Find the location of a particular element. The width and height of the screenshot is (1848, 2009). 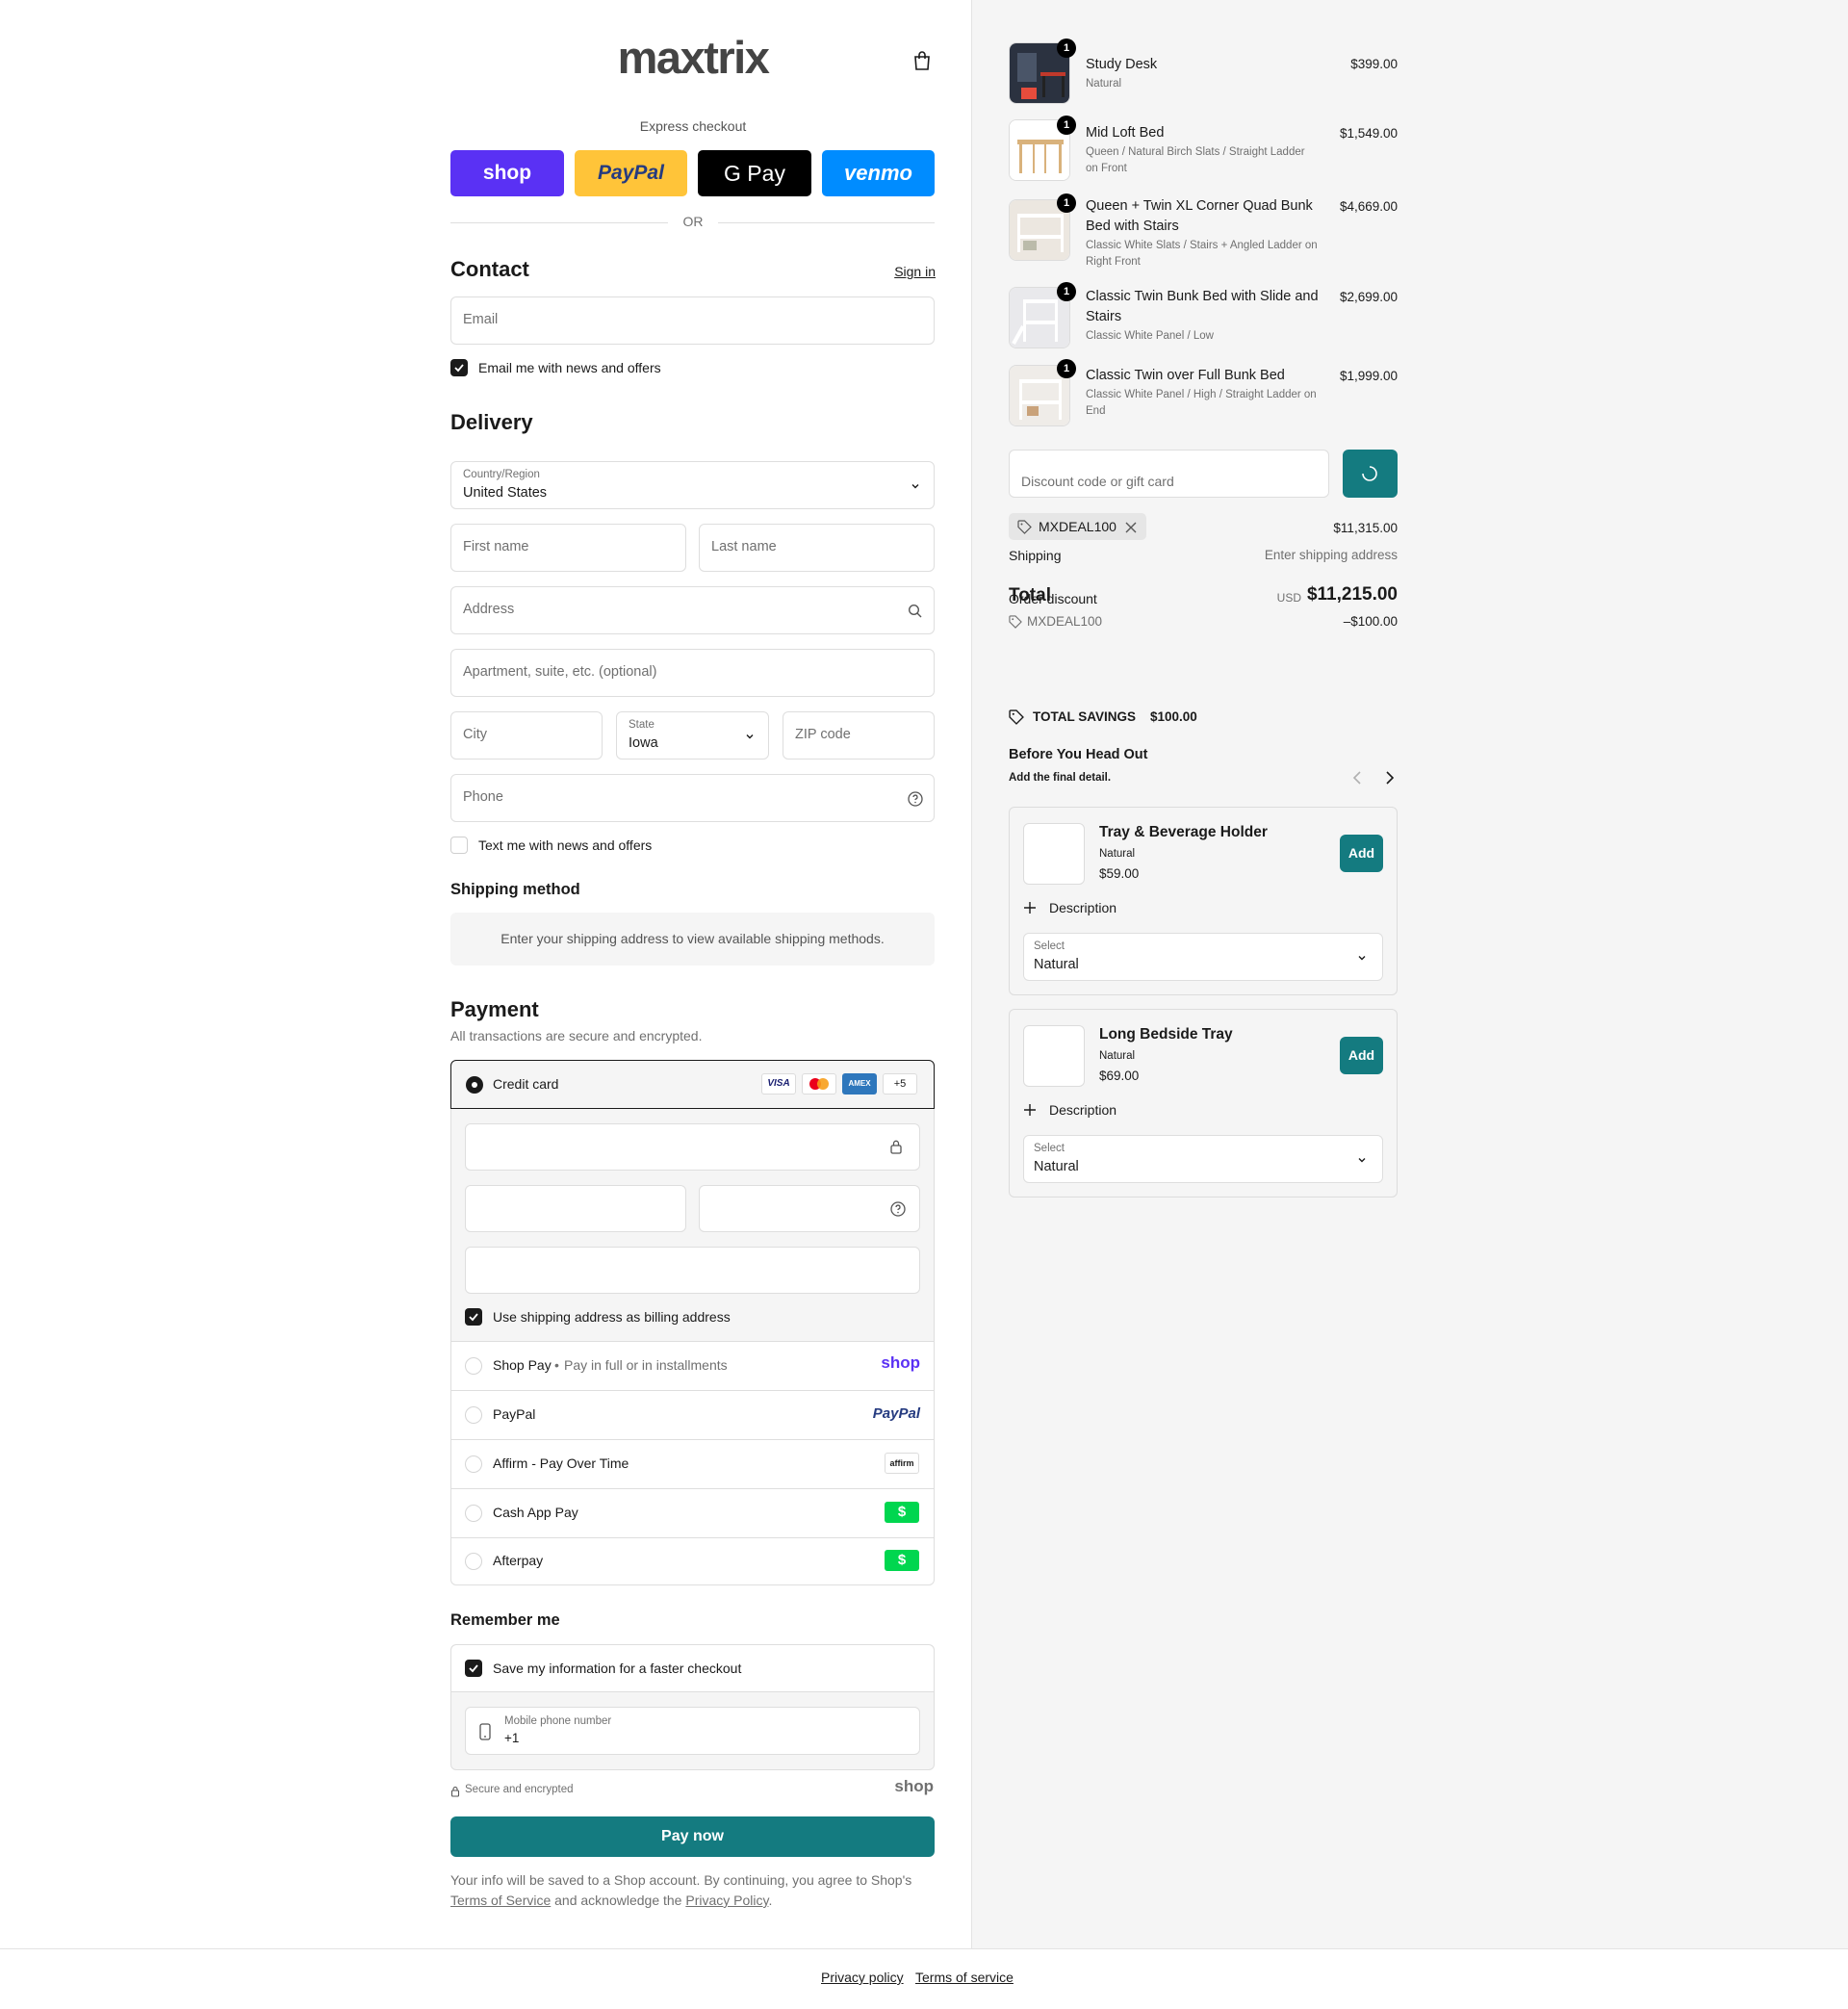

shipping-label: Shipping is located at coordinates (1035, 555).